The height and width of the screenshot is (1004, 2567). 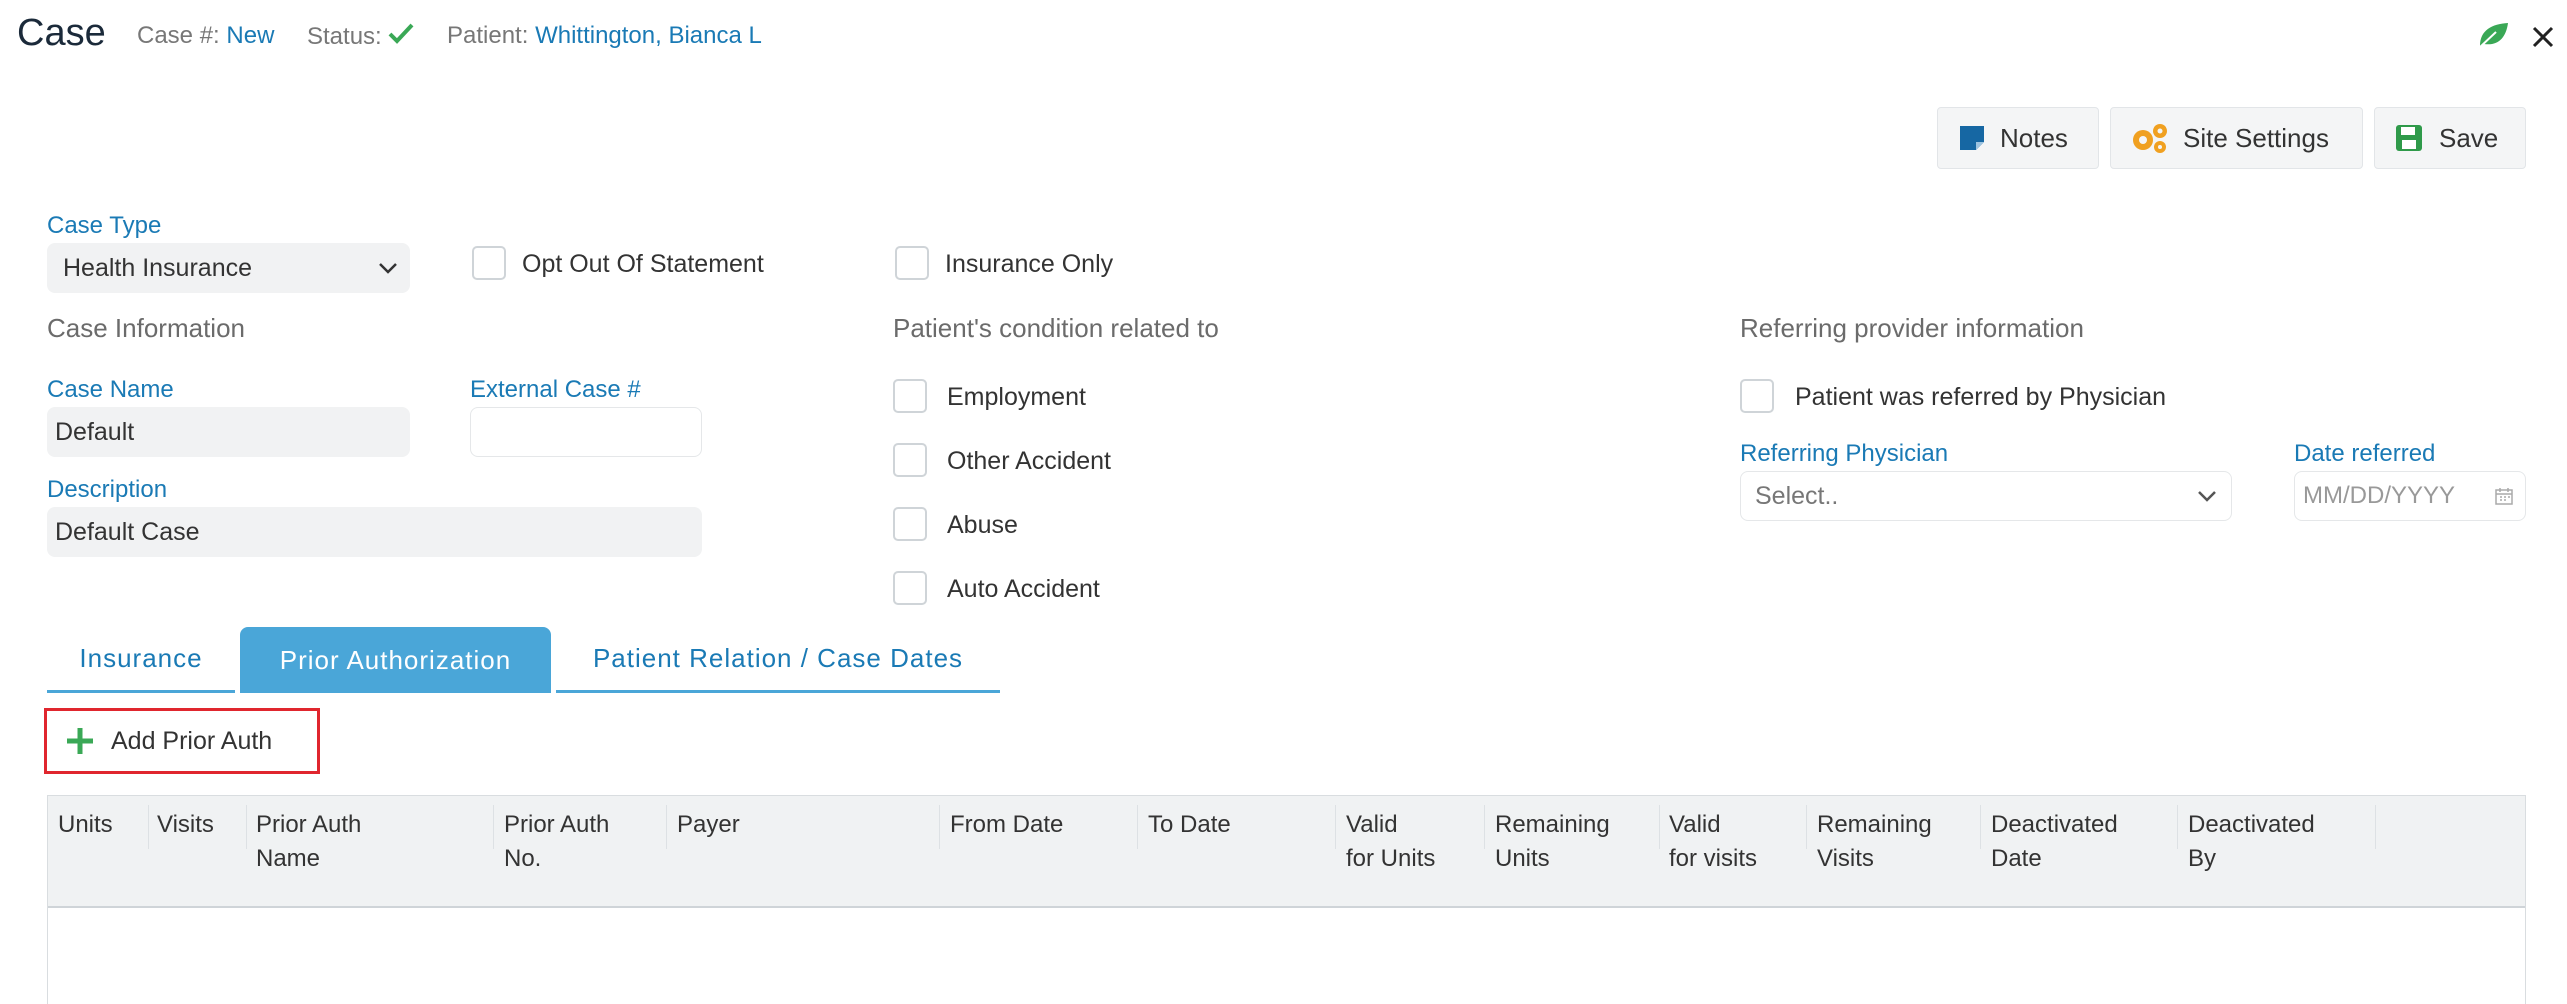 What do you see at coordinates (2409, 138) in the screenshot?
I see `save-icon` at bounding box center [2409, 138].